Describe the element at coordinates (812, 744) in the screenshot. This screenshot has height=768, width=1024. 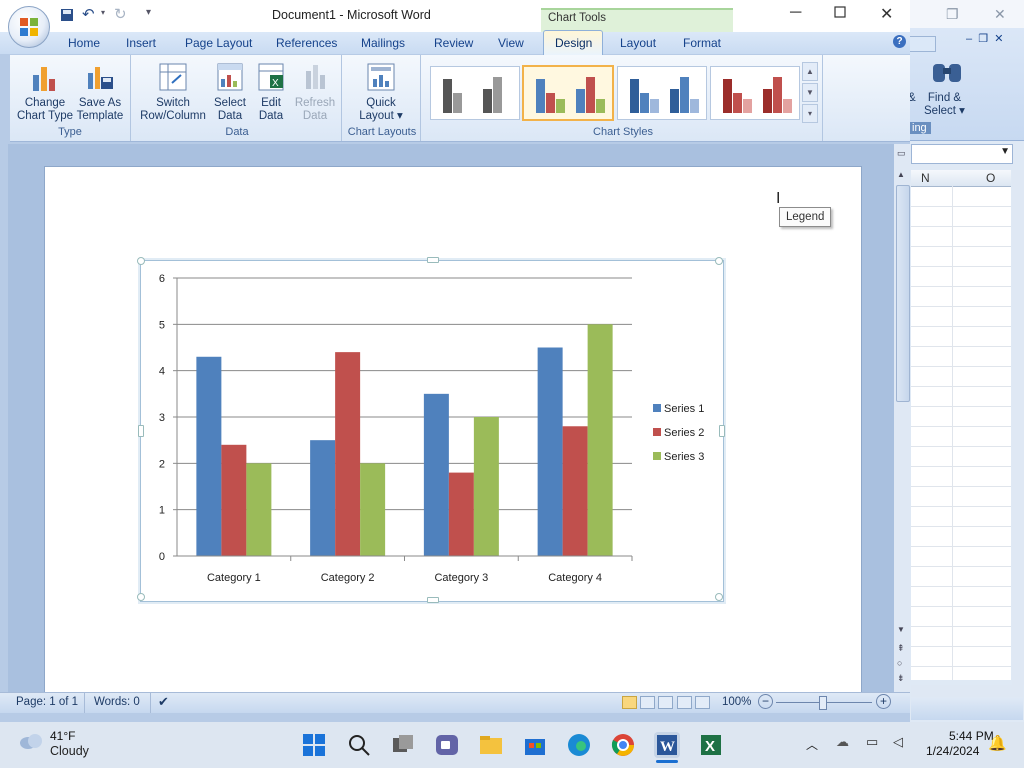
I see `chevron-up-icon: ︿` at that location.